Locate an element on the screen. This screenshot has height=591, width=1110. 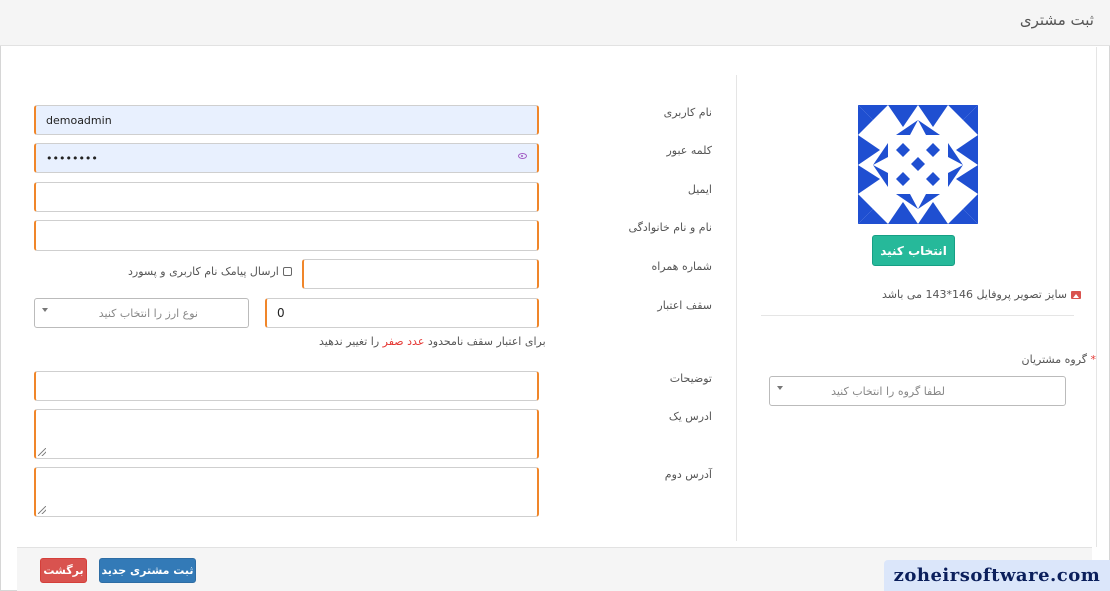
email-field is located at coordinates (286, 197).